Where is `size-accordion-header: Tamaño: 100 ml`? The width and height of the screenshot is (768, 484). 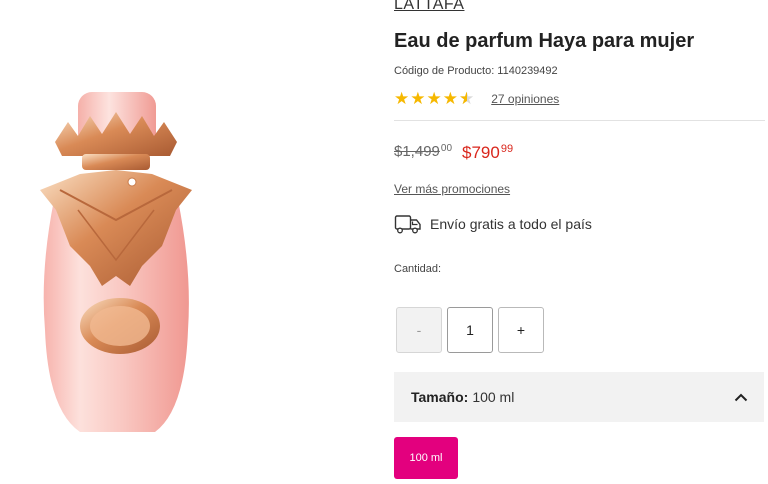
size-accordion-header: Tamaño: 100 ml is located at coordinates (579, 397).